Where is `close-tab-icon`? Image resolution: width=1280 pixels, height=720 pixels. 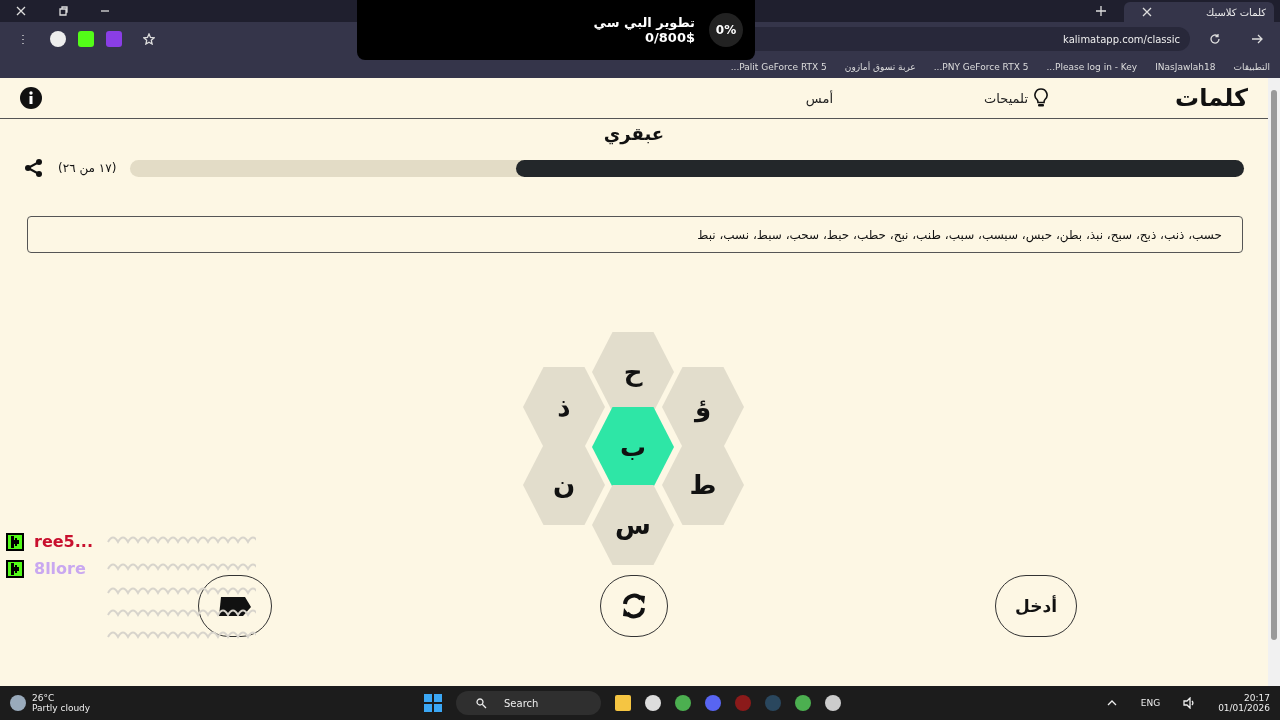
close-tab-icon is located at coordinates (1147, 12).